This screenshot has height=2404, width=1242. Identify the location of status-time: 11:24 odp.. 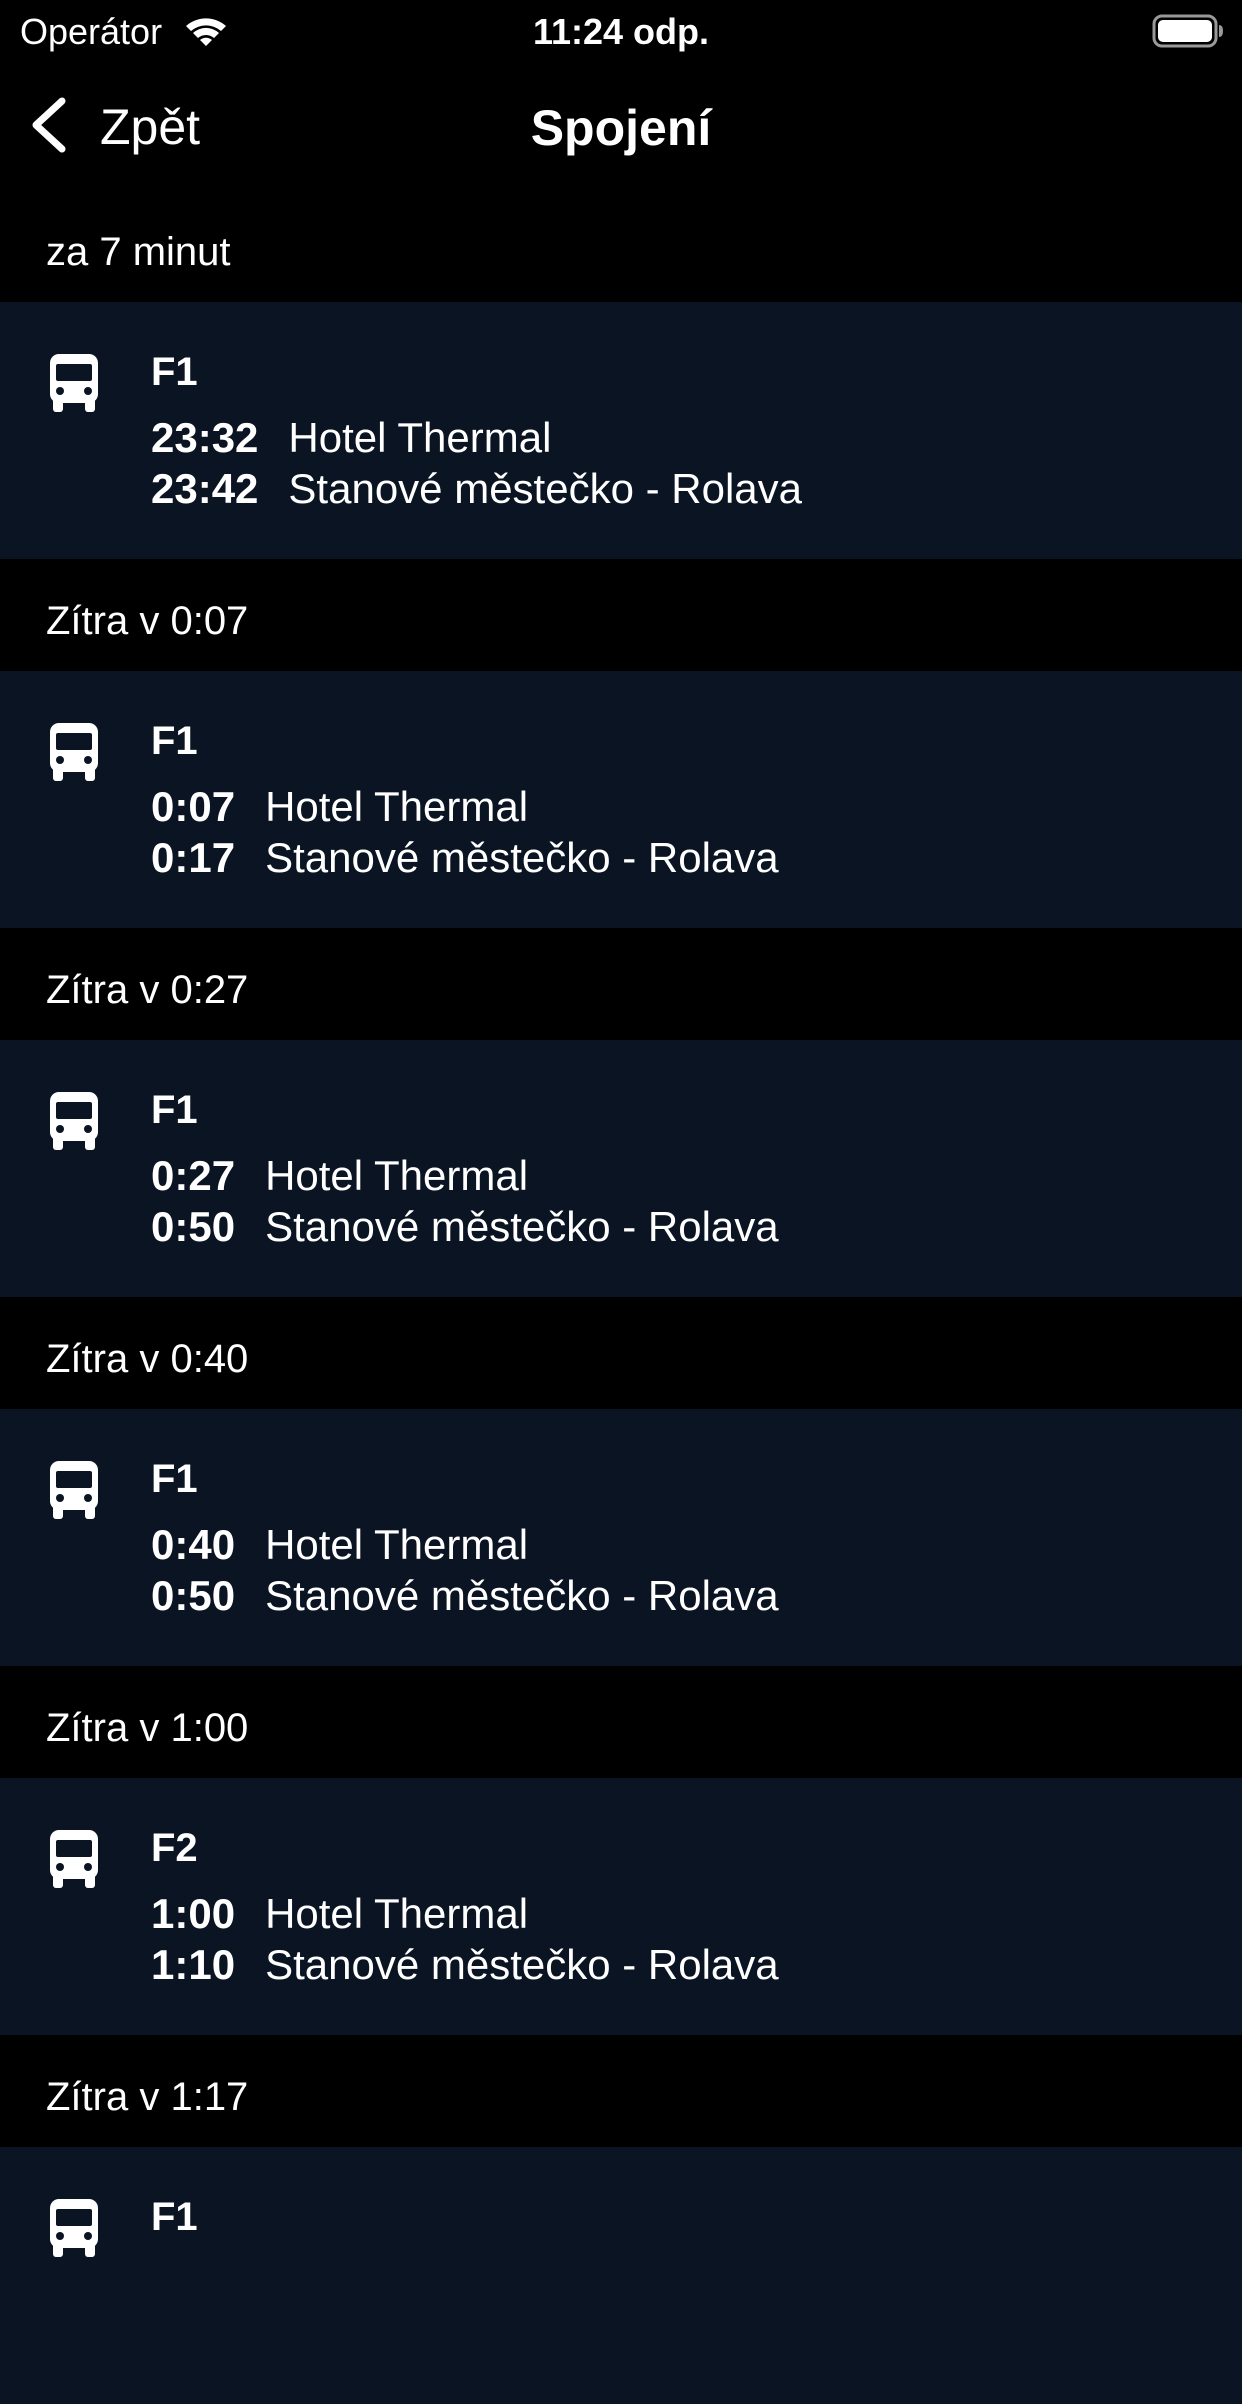
(621, 31).